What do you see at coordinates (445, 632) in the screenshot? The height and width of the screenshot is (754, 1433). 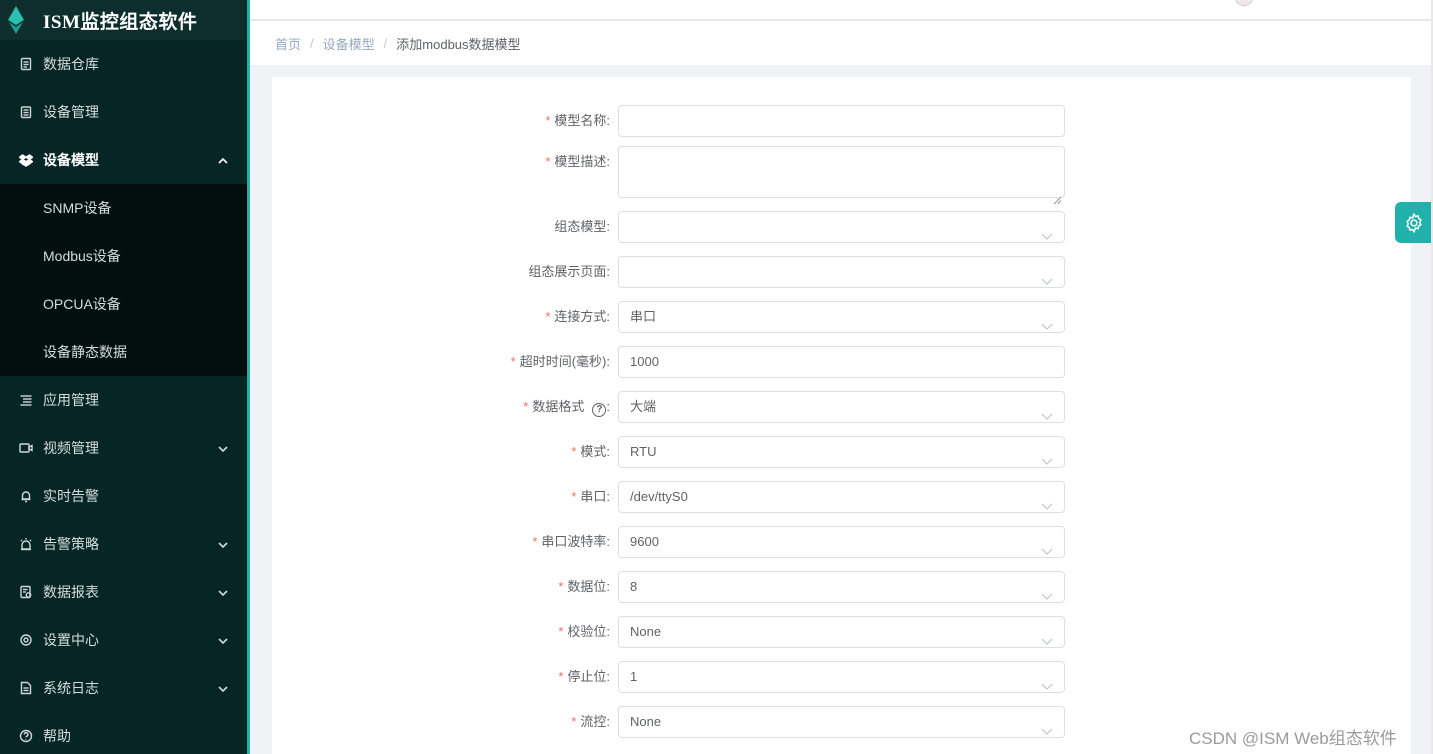 I see `form-label: * 校验位:` at bounding box center [445, 632].